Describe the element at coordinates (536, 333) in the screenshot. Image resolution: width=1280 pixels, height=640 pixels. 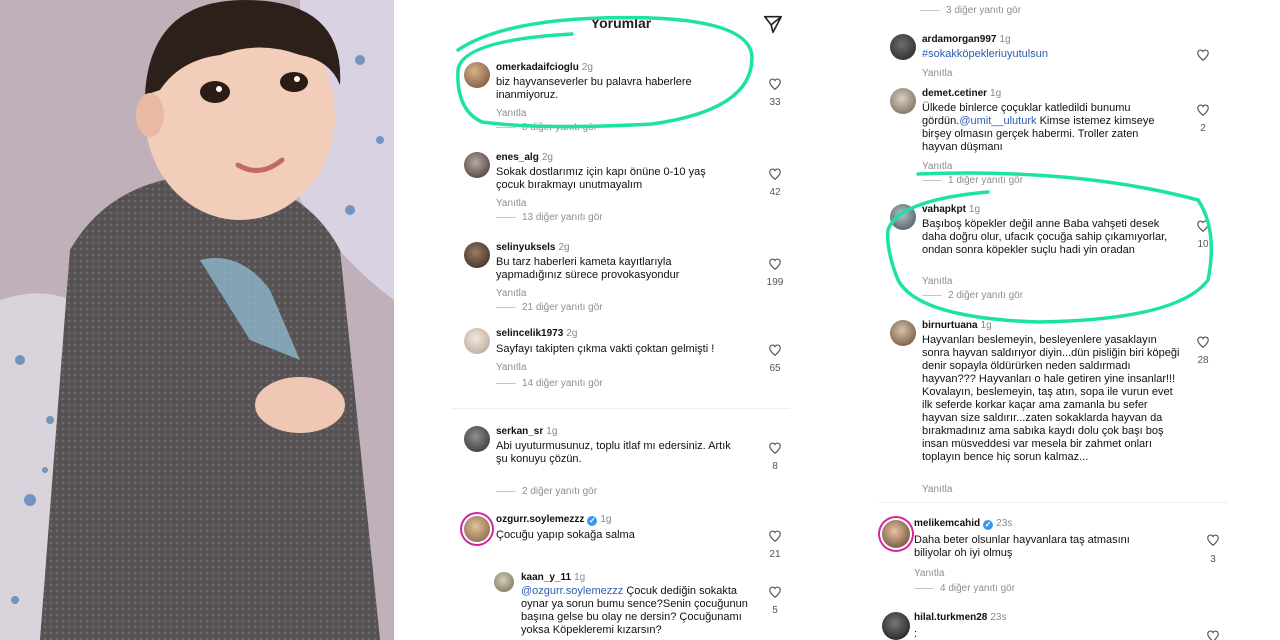
I see `comment-username: selincelik1973 2g` at that location.